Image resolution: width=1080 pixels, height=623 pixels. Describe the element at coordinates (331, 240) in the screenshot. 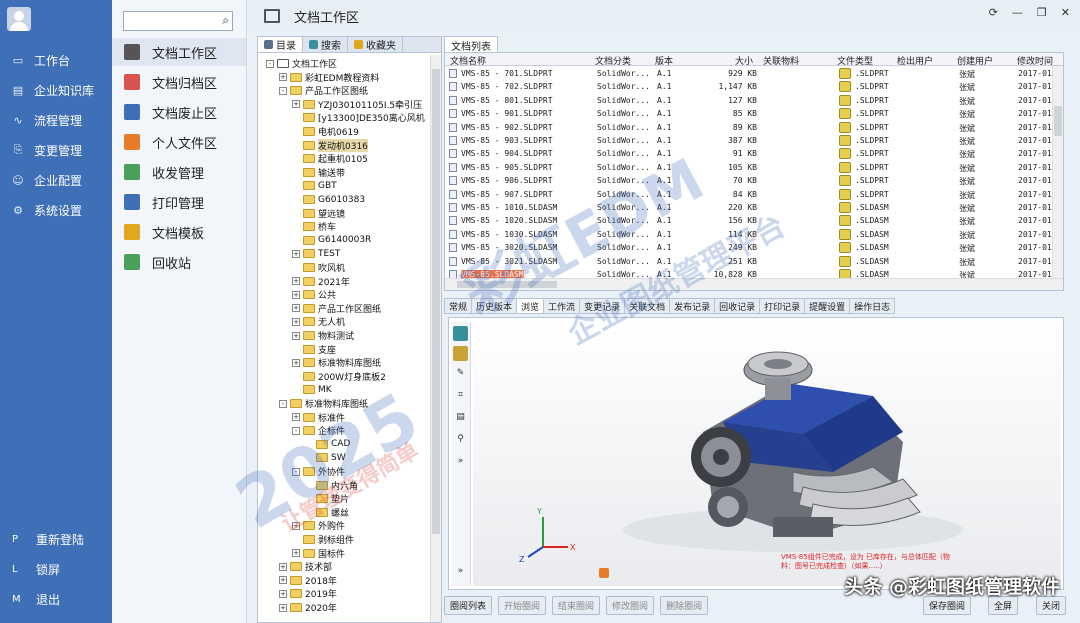

I see `tree-node: G6140003R` at that location.